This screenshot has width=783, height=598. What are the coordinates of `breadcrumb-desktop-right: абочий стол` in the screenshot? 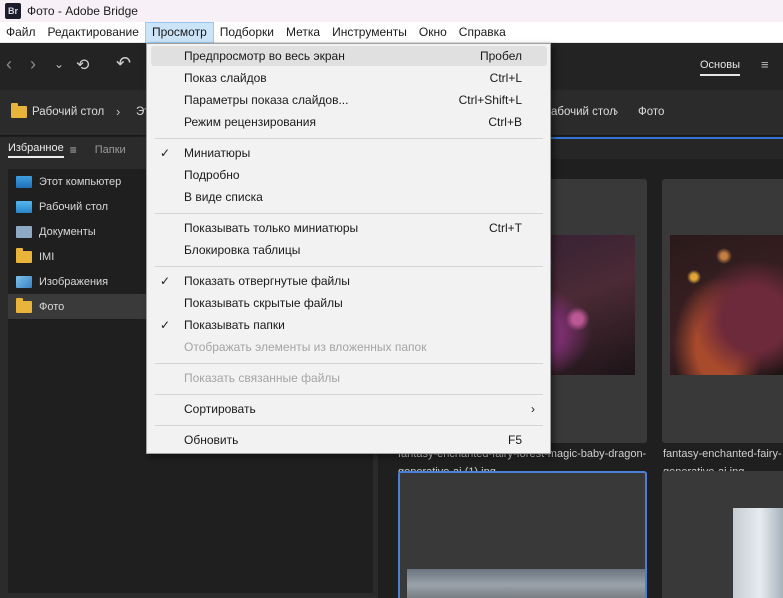 It's located at (583, 112).